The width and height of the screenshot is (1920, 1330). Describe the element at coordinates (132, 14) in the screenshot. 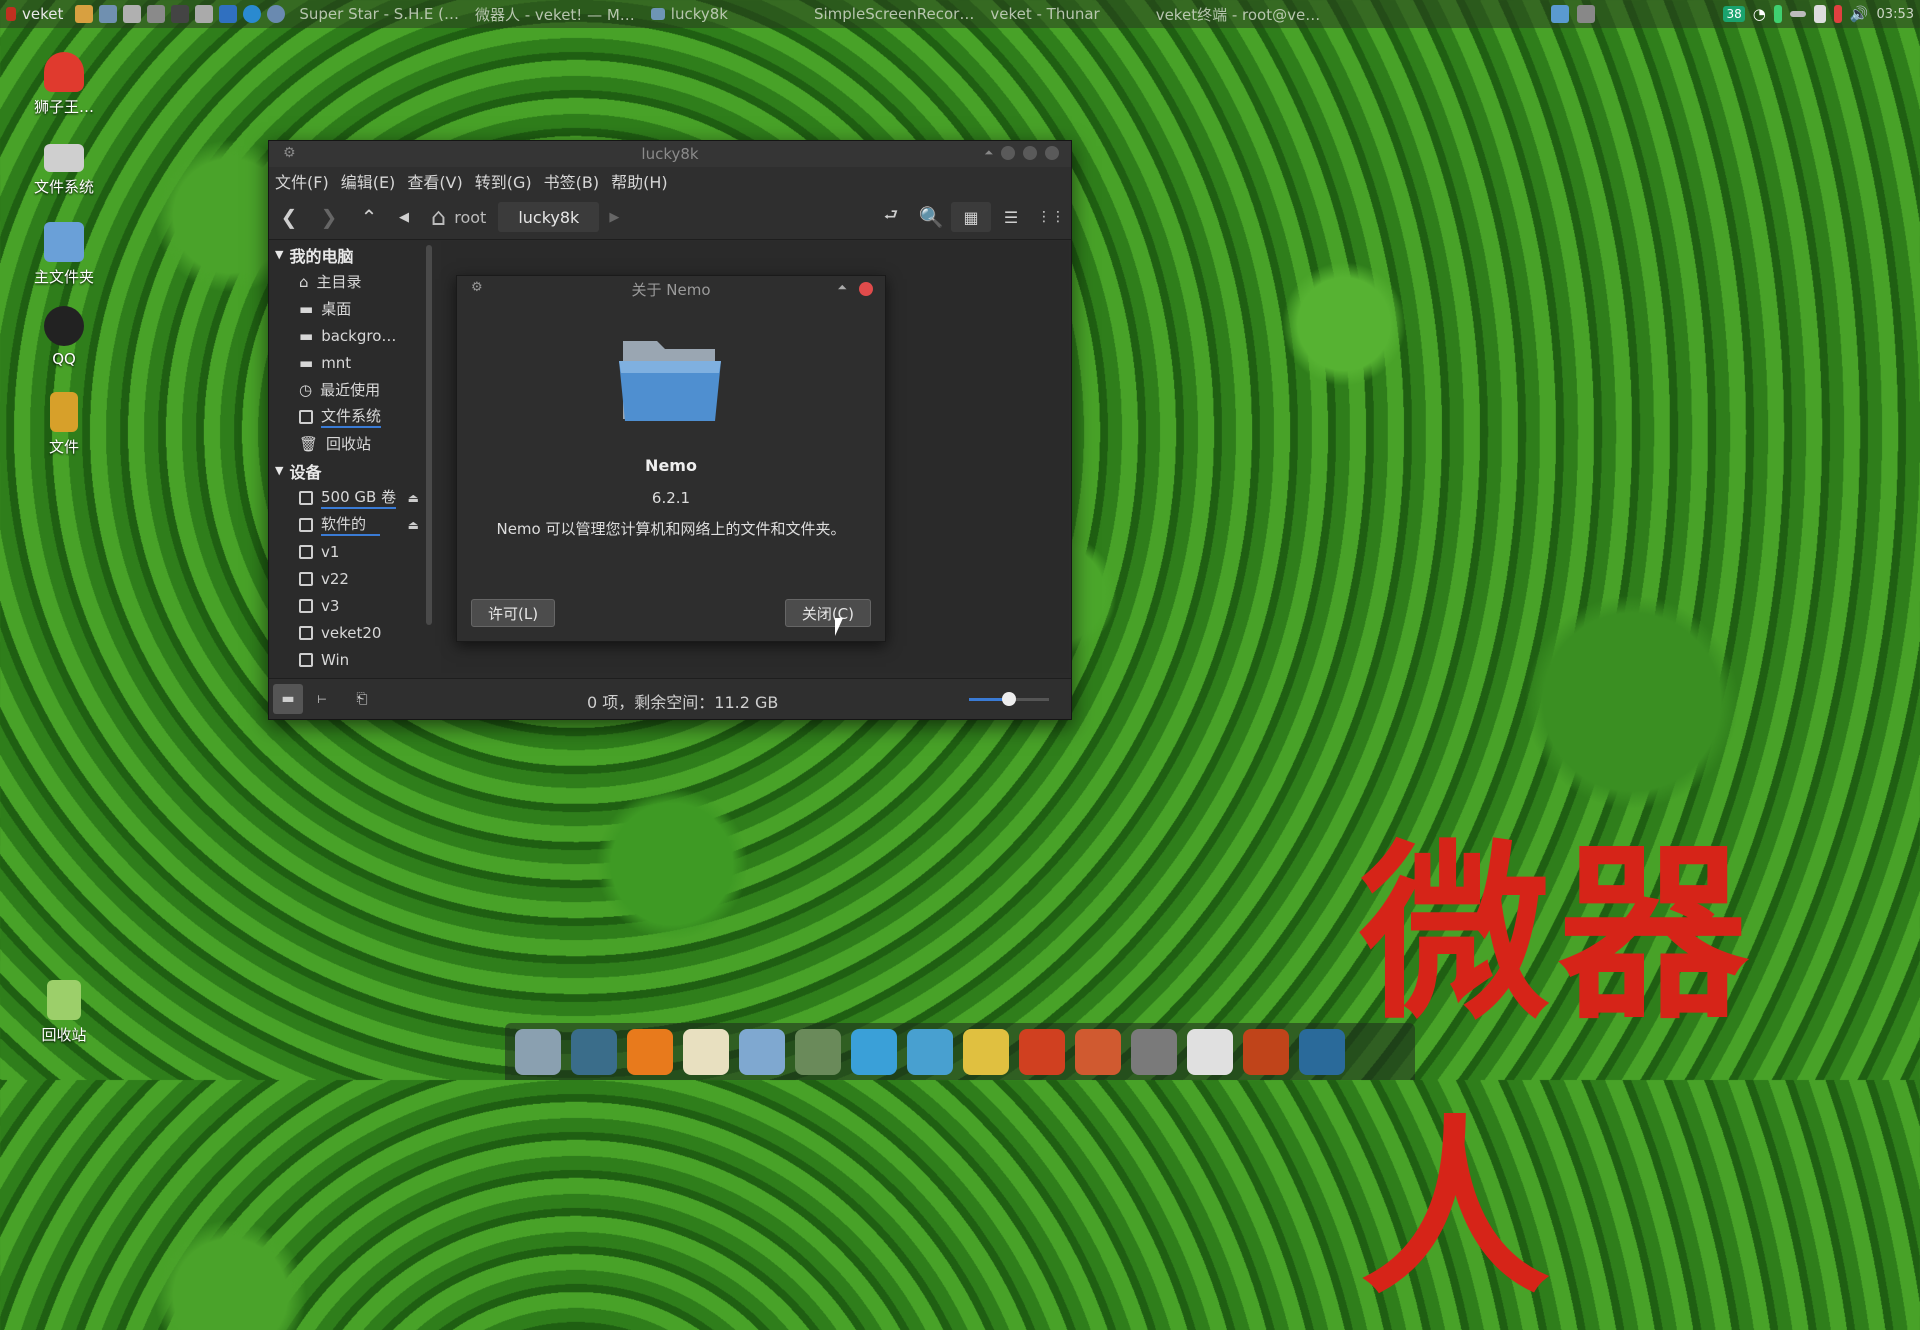

I see `settings-launch-icon` at that location.